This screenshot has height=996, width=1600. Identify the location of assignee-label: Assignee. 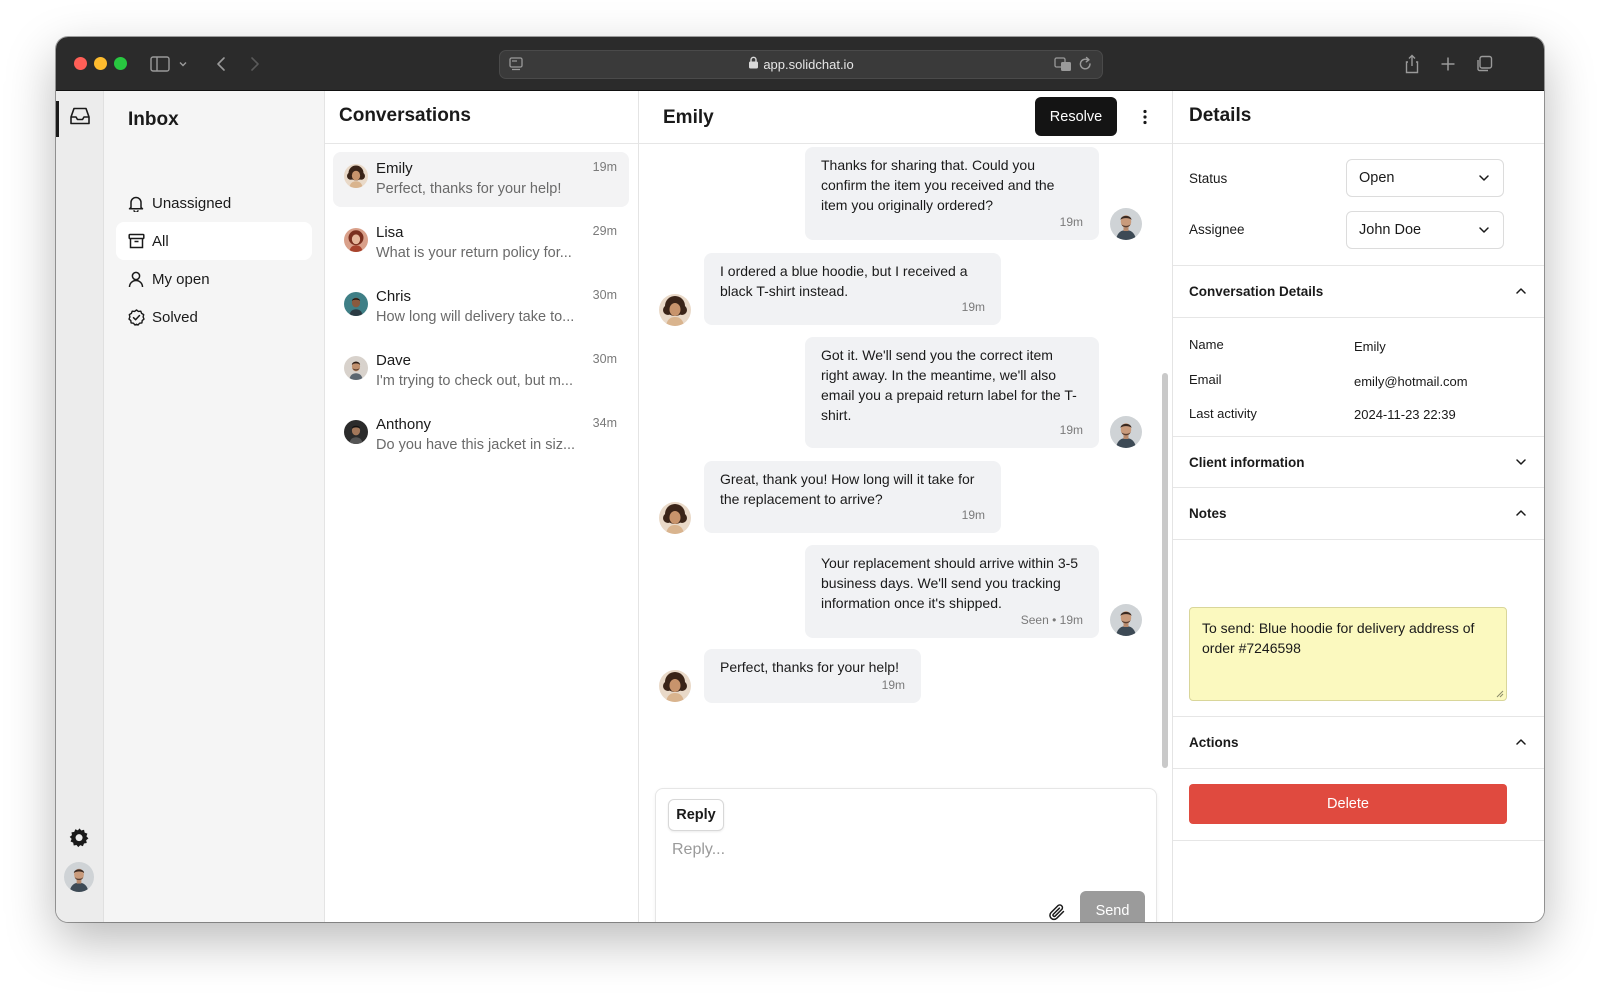
(1217, 229).